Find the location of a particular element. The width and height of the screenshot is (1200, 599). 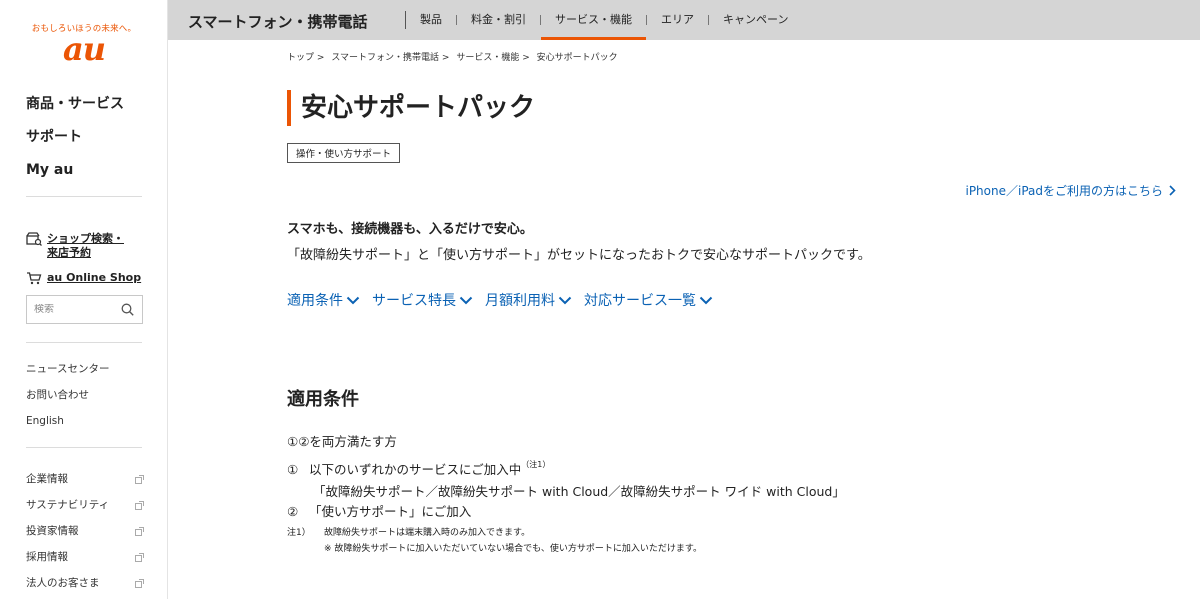

shop-search-label-2: 来店予約 is located at coordinates (69, 252).